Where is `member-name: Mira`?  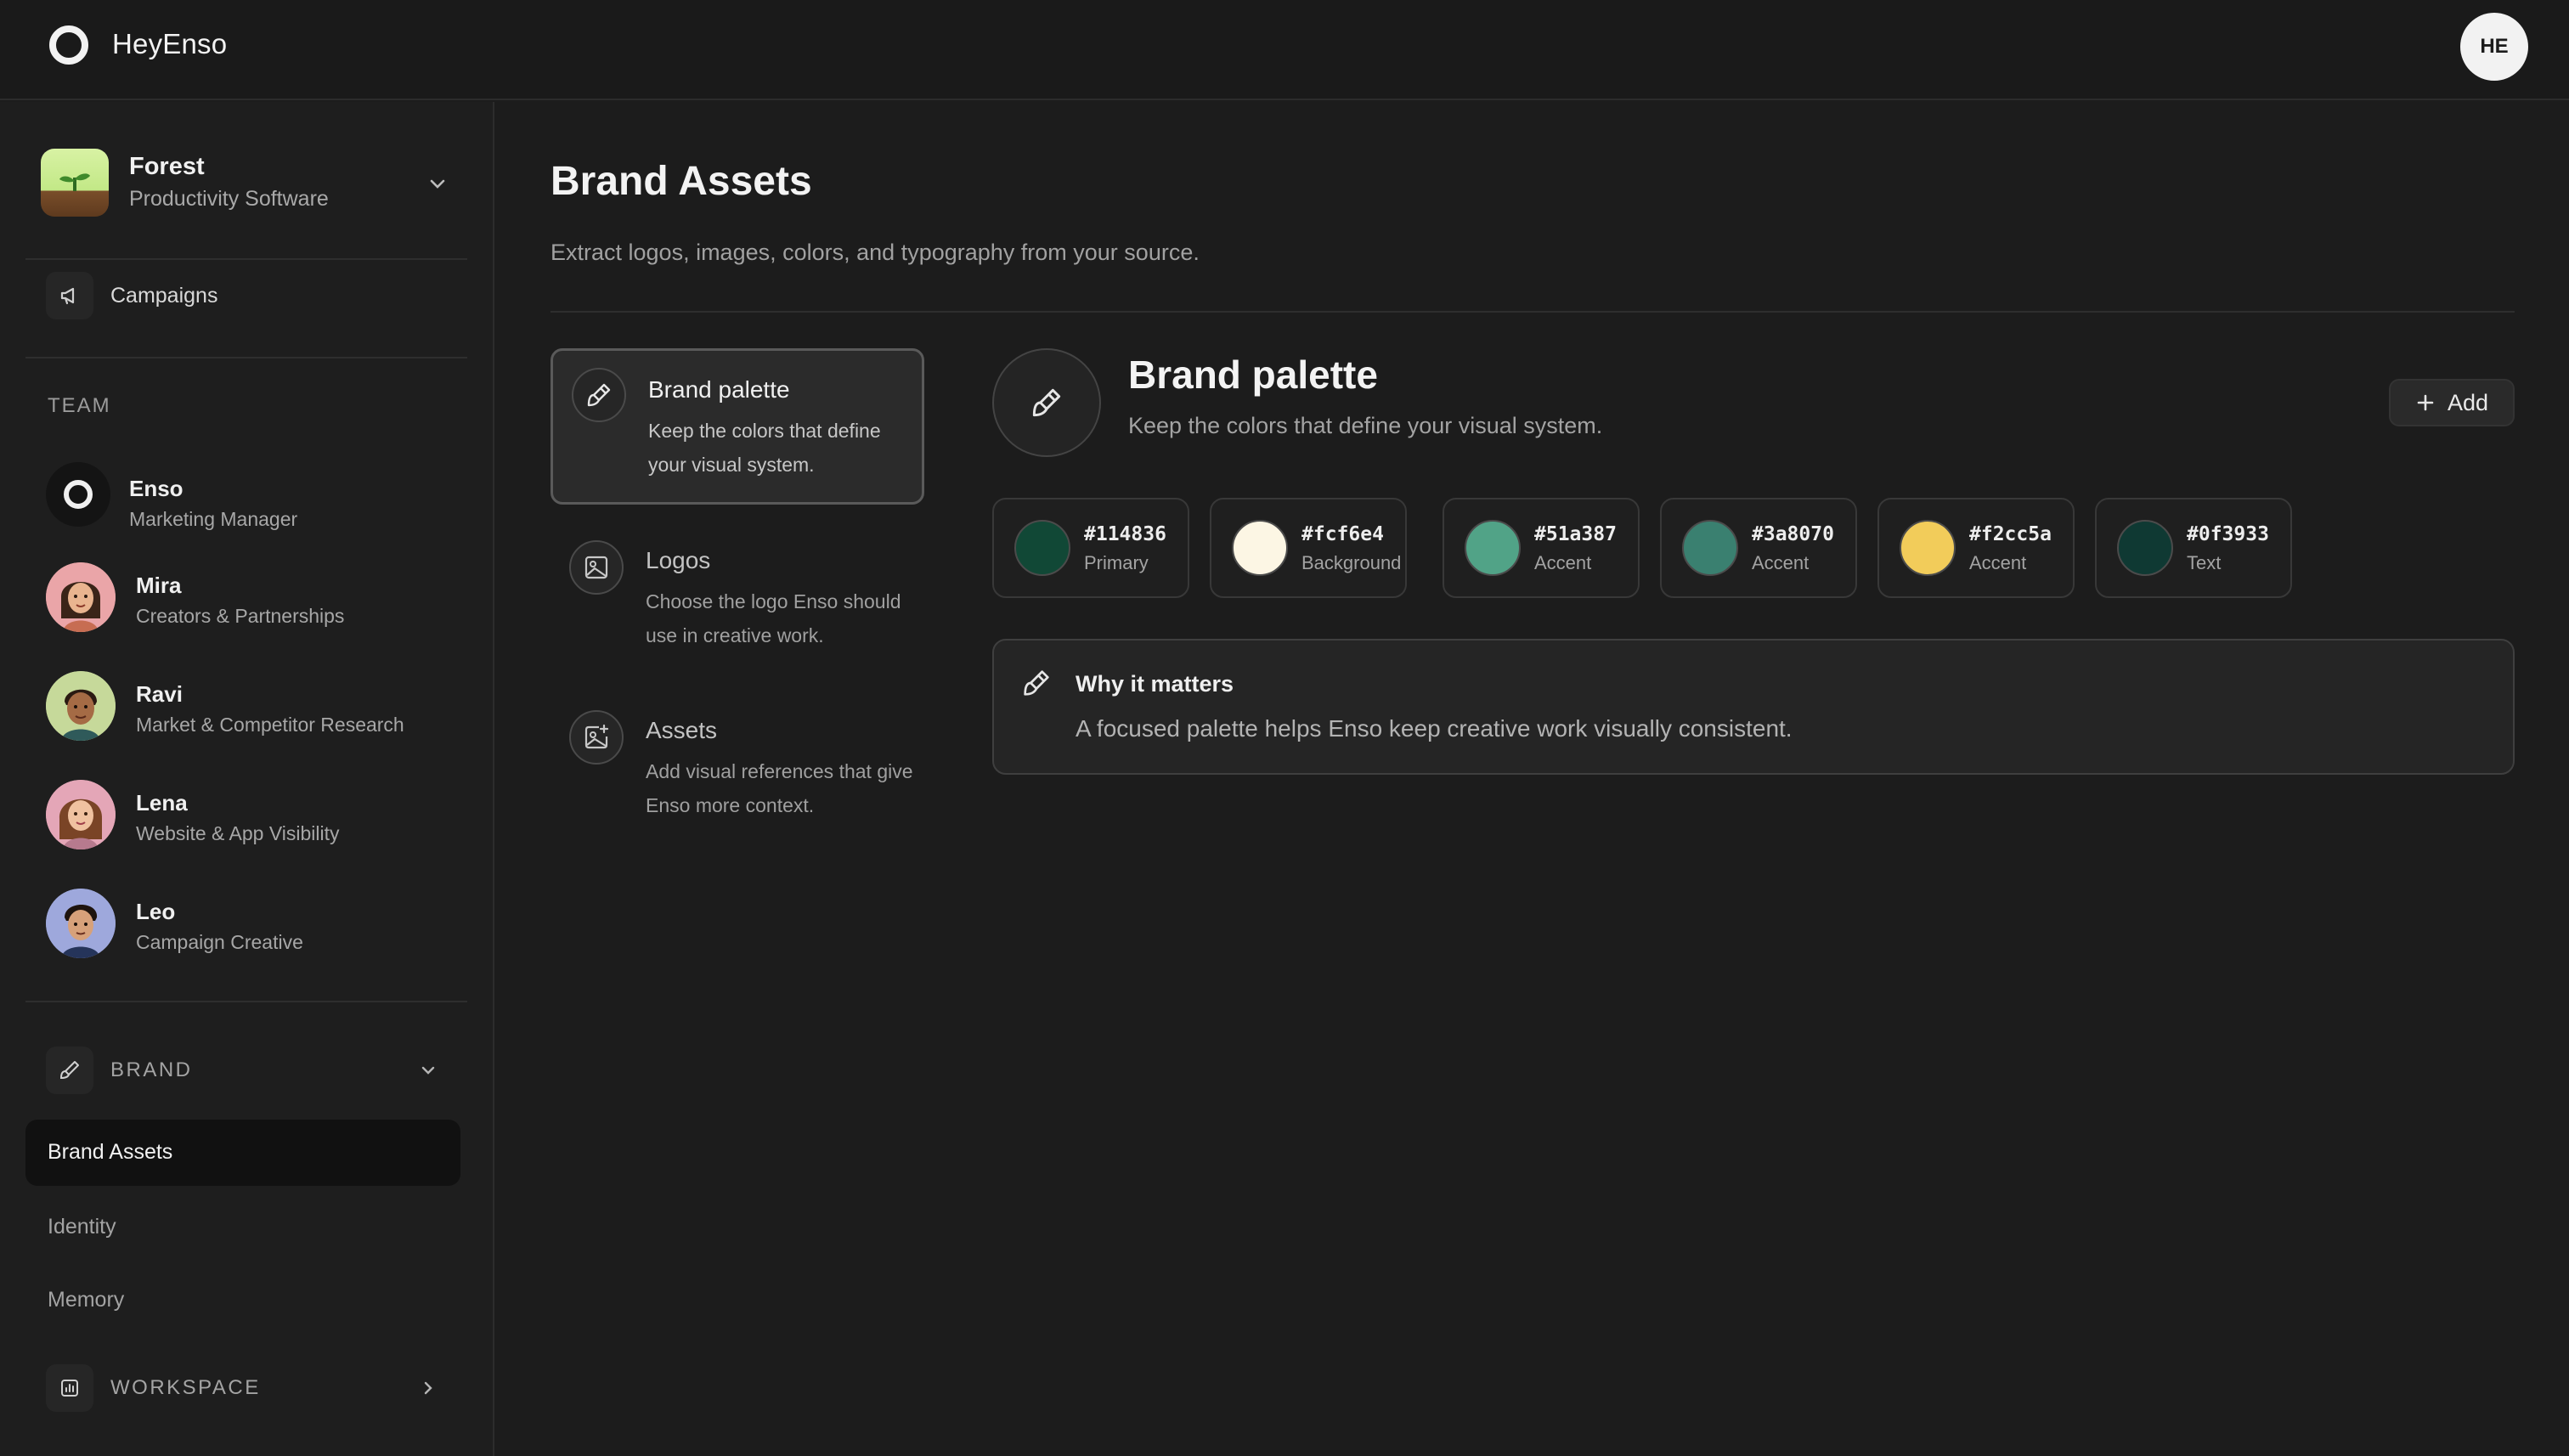 member-name: Mira is located at coordinates (159, 585).